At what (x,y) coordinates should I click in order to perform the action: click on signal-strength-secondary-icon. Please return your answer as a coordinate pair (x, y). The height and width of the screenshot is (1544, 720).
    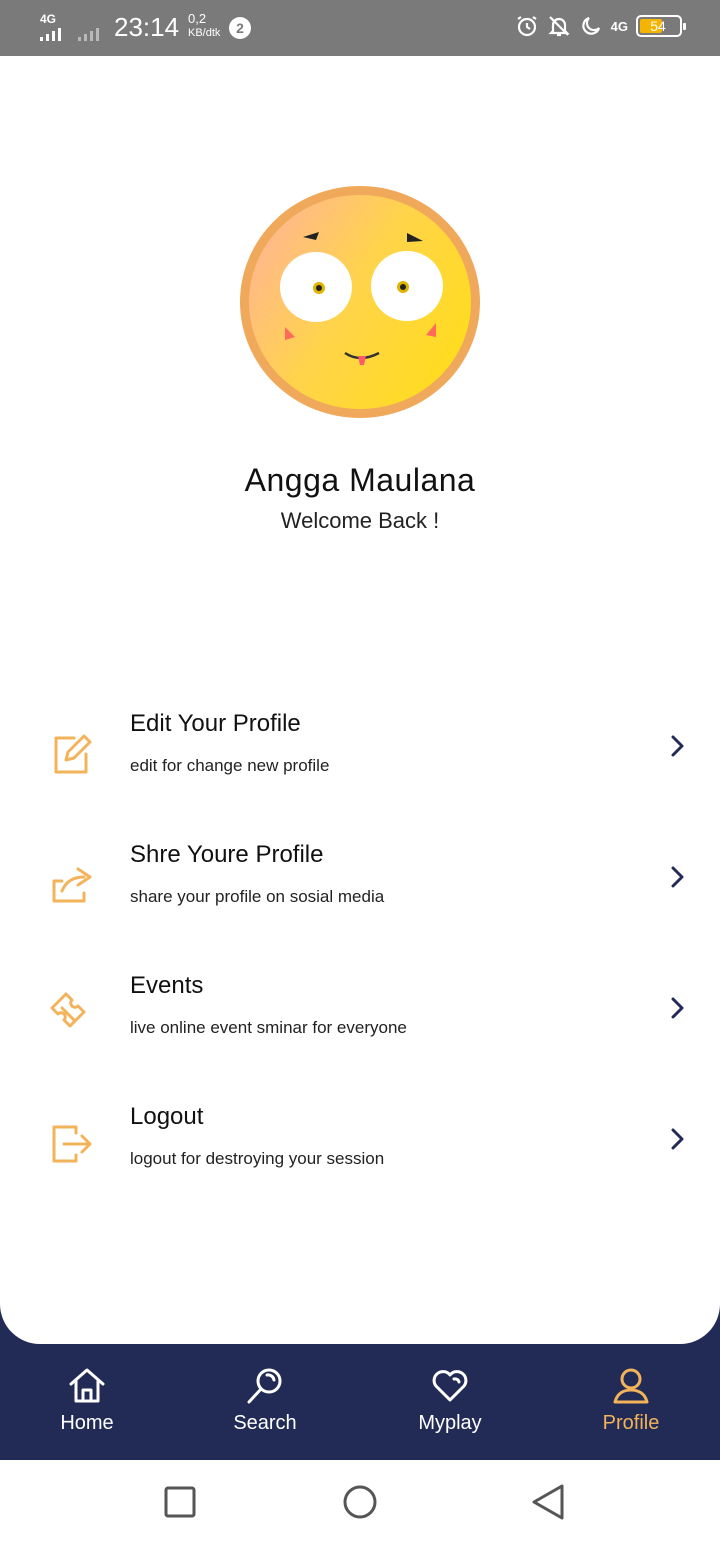
    Looking at the image, I should click on (88, 34).